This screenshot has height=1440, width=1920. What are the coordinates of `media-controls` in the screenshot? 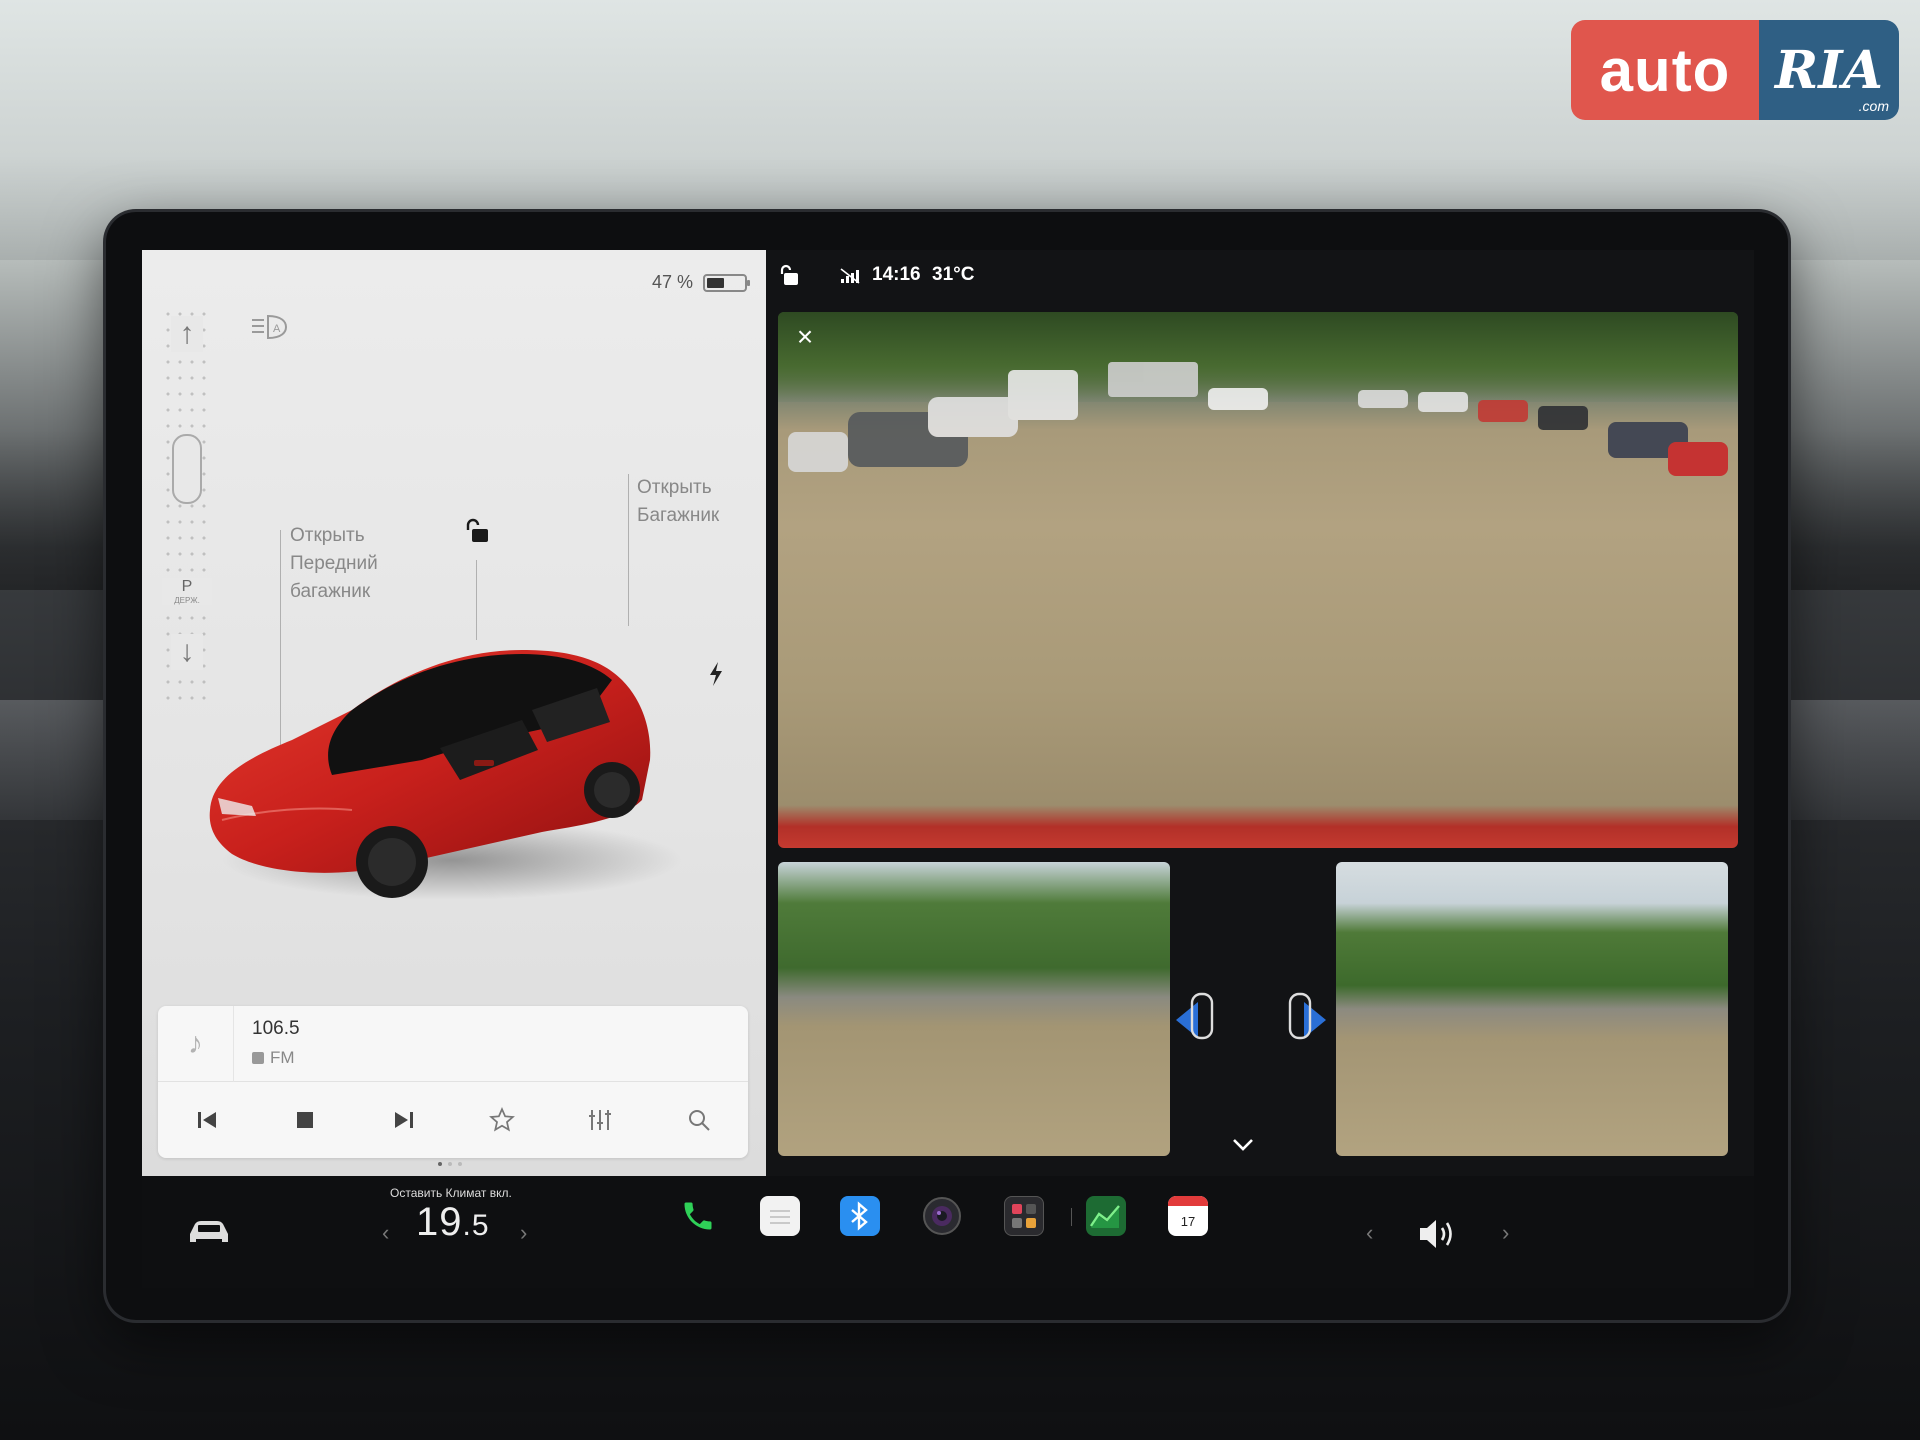 It's located at (453, 1120).